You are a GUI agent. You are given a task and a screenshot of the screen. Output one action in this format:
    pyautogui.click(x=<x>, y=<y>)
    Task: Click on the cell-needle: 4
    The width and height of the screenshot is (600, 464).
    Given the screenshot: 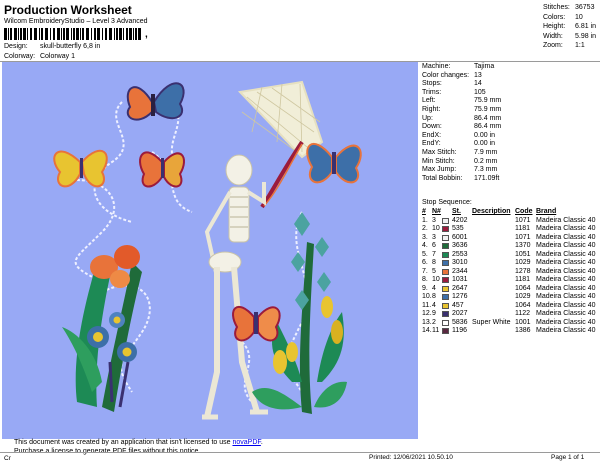 What is the action you would take?
    pyautogui.click(x=434, y=305)
    